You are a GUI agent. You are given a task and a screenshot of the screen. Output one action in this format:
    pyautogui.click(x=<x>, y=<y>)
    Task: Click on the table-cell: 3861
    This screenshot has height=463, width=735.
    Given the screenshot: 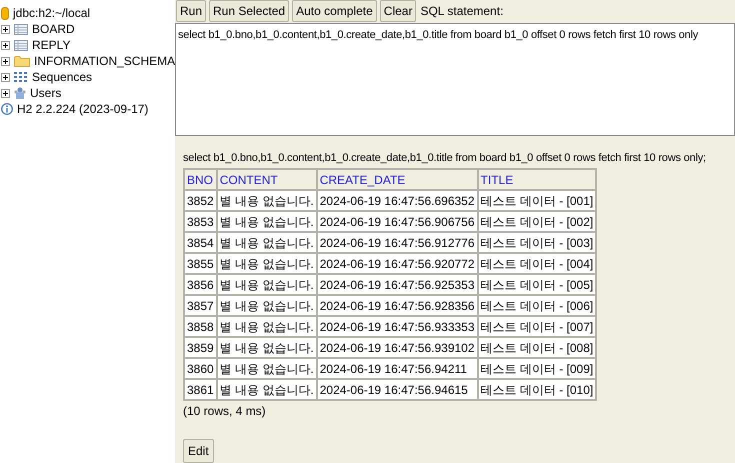 What is the action you would take?
    pyautogui.click(x=200, y=389)
    